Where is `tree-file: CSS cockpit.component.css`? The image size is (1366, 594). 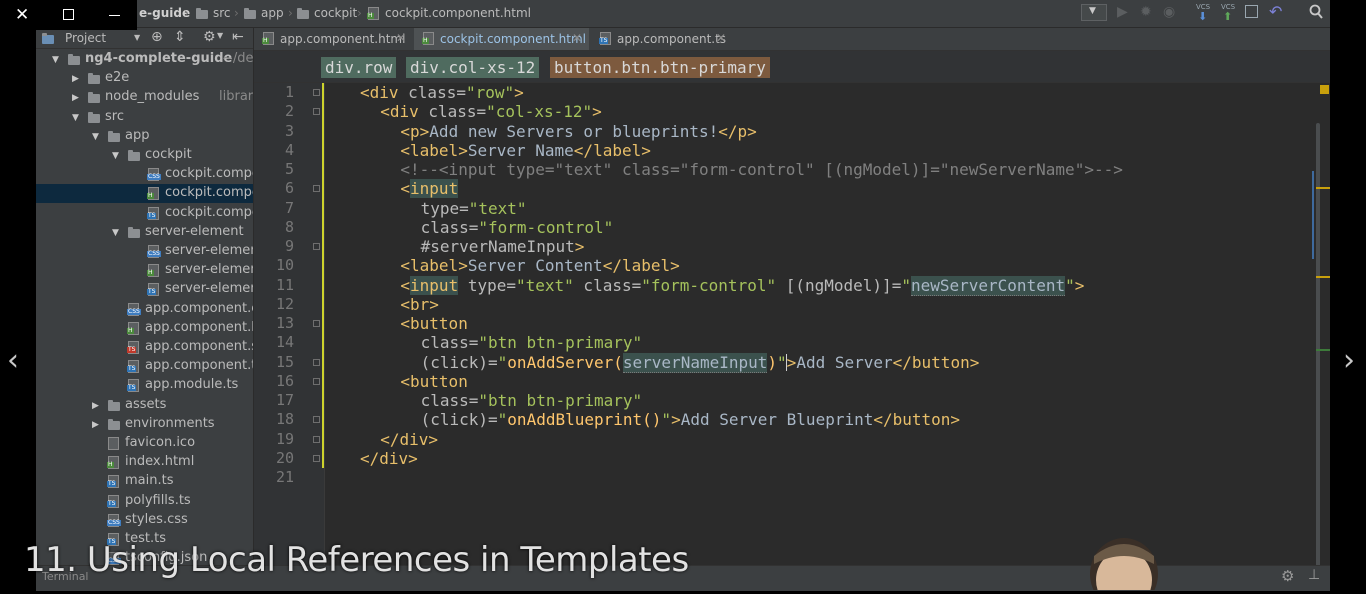
tree-file: CSS cockpit.component.css is located at coordinates (144, 174).